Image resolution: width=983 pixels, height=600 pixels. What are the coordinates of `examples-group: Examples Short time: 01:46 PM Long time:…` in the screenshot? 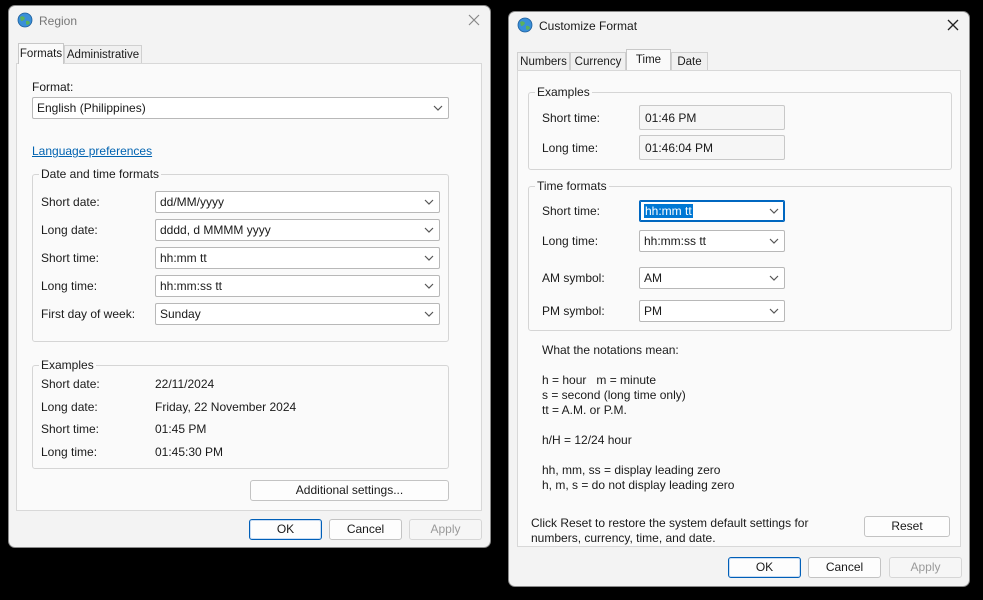 It's located at (740, 127).